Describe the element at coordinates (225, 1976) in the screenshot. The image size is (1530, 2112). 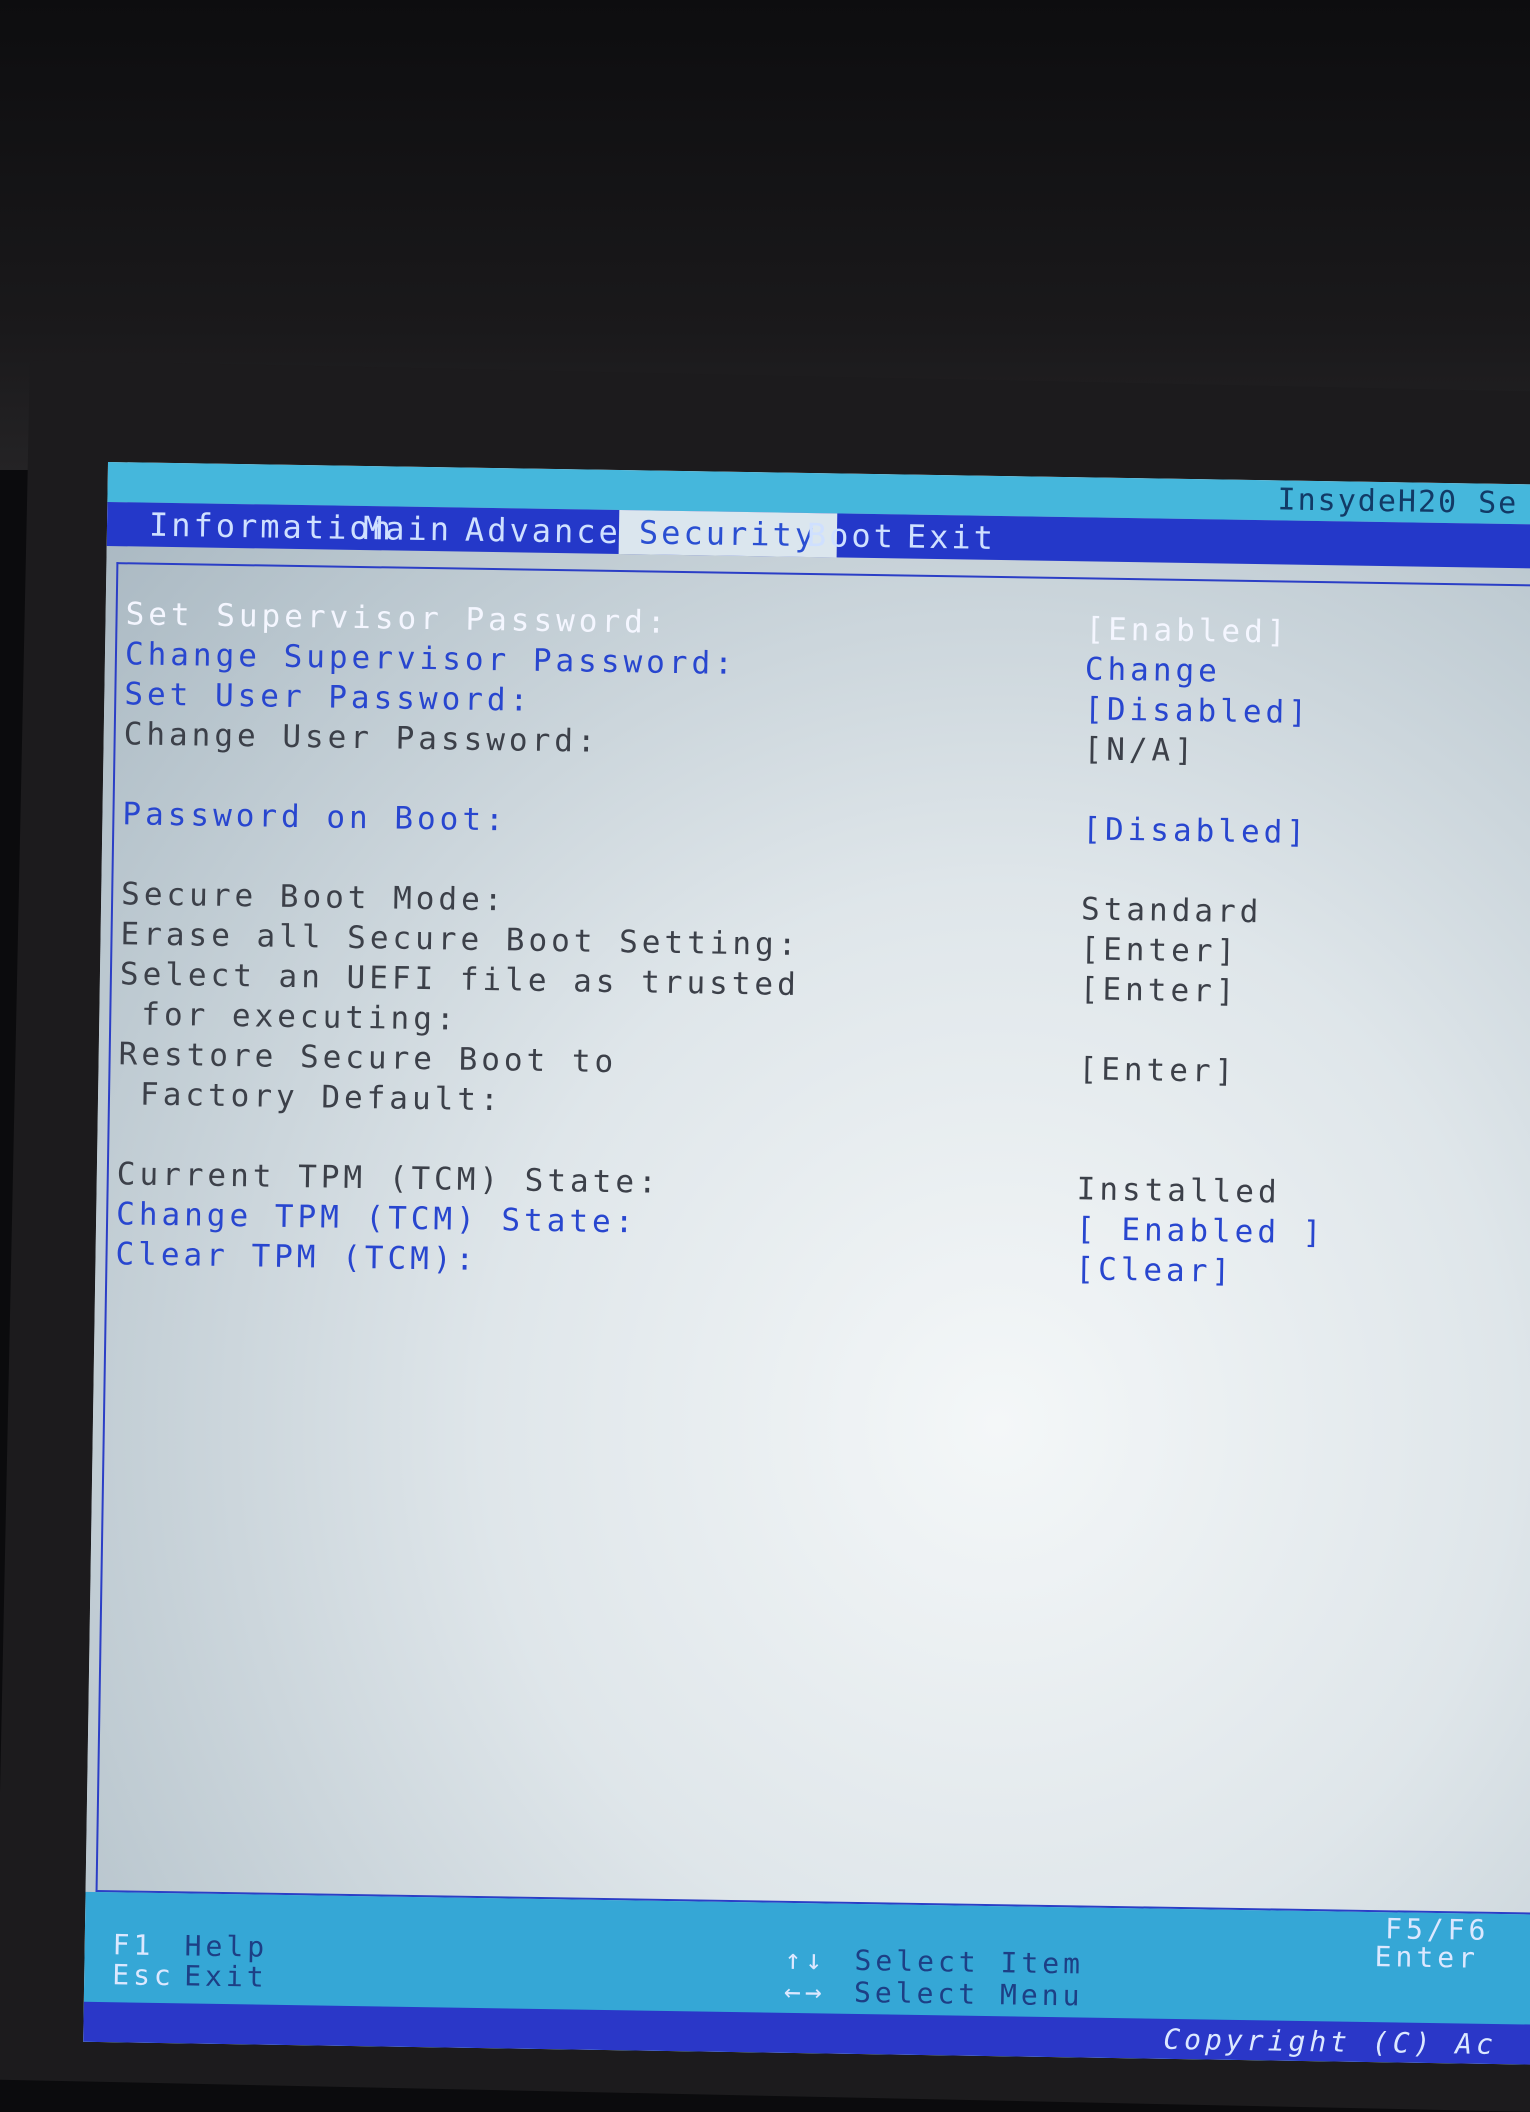
I see `esc-exit-label: Exit` at that location.